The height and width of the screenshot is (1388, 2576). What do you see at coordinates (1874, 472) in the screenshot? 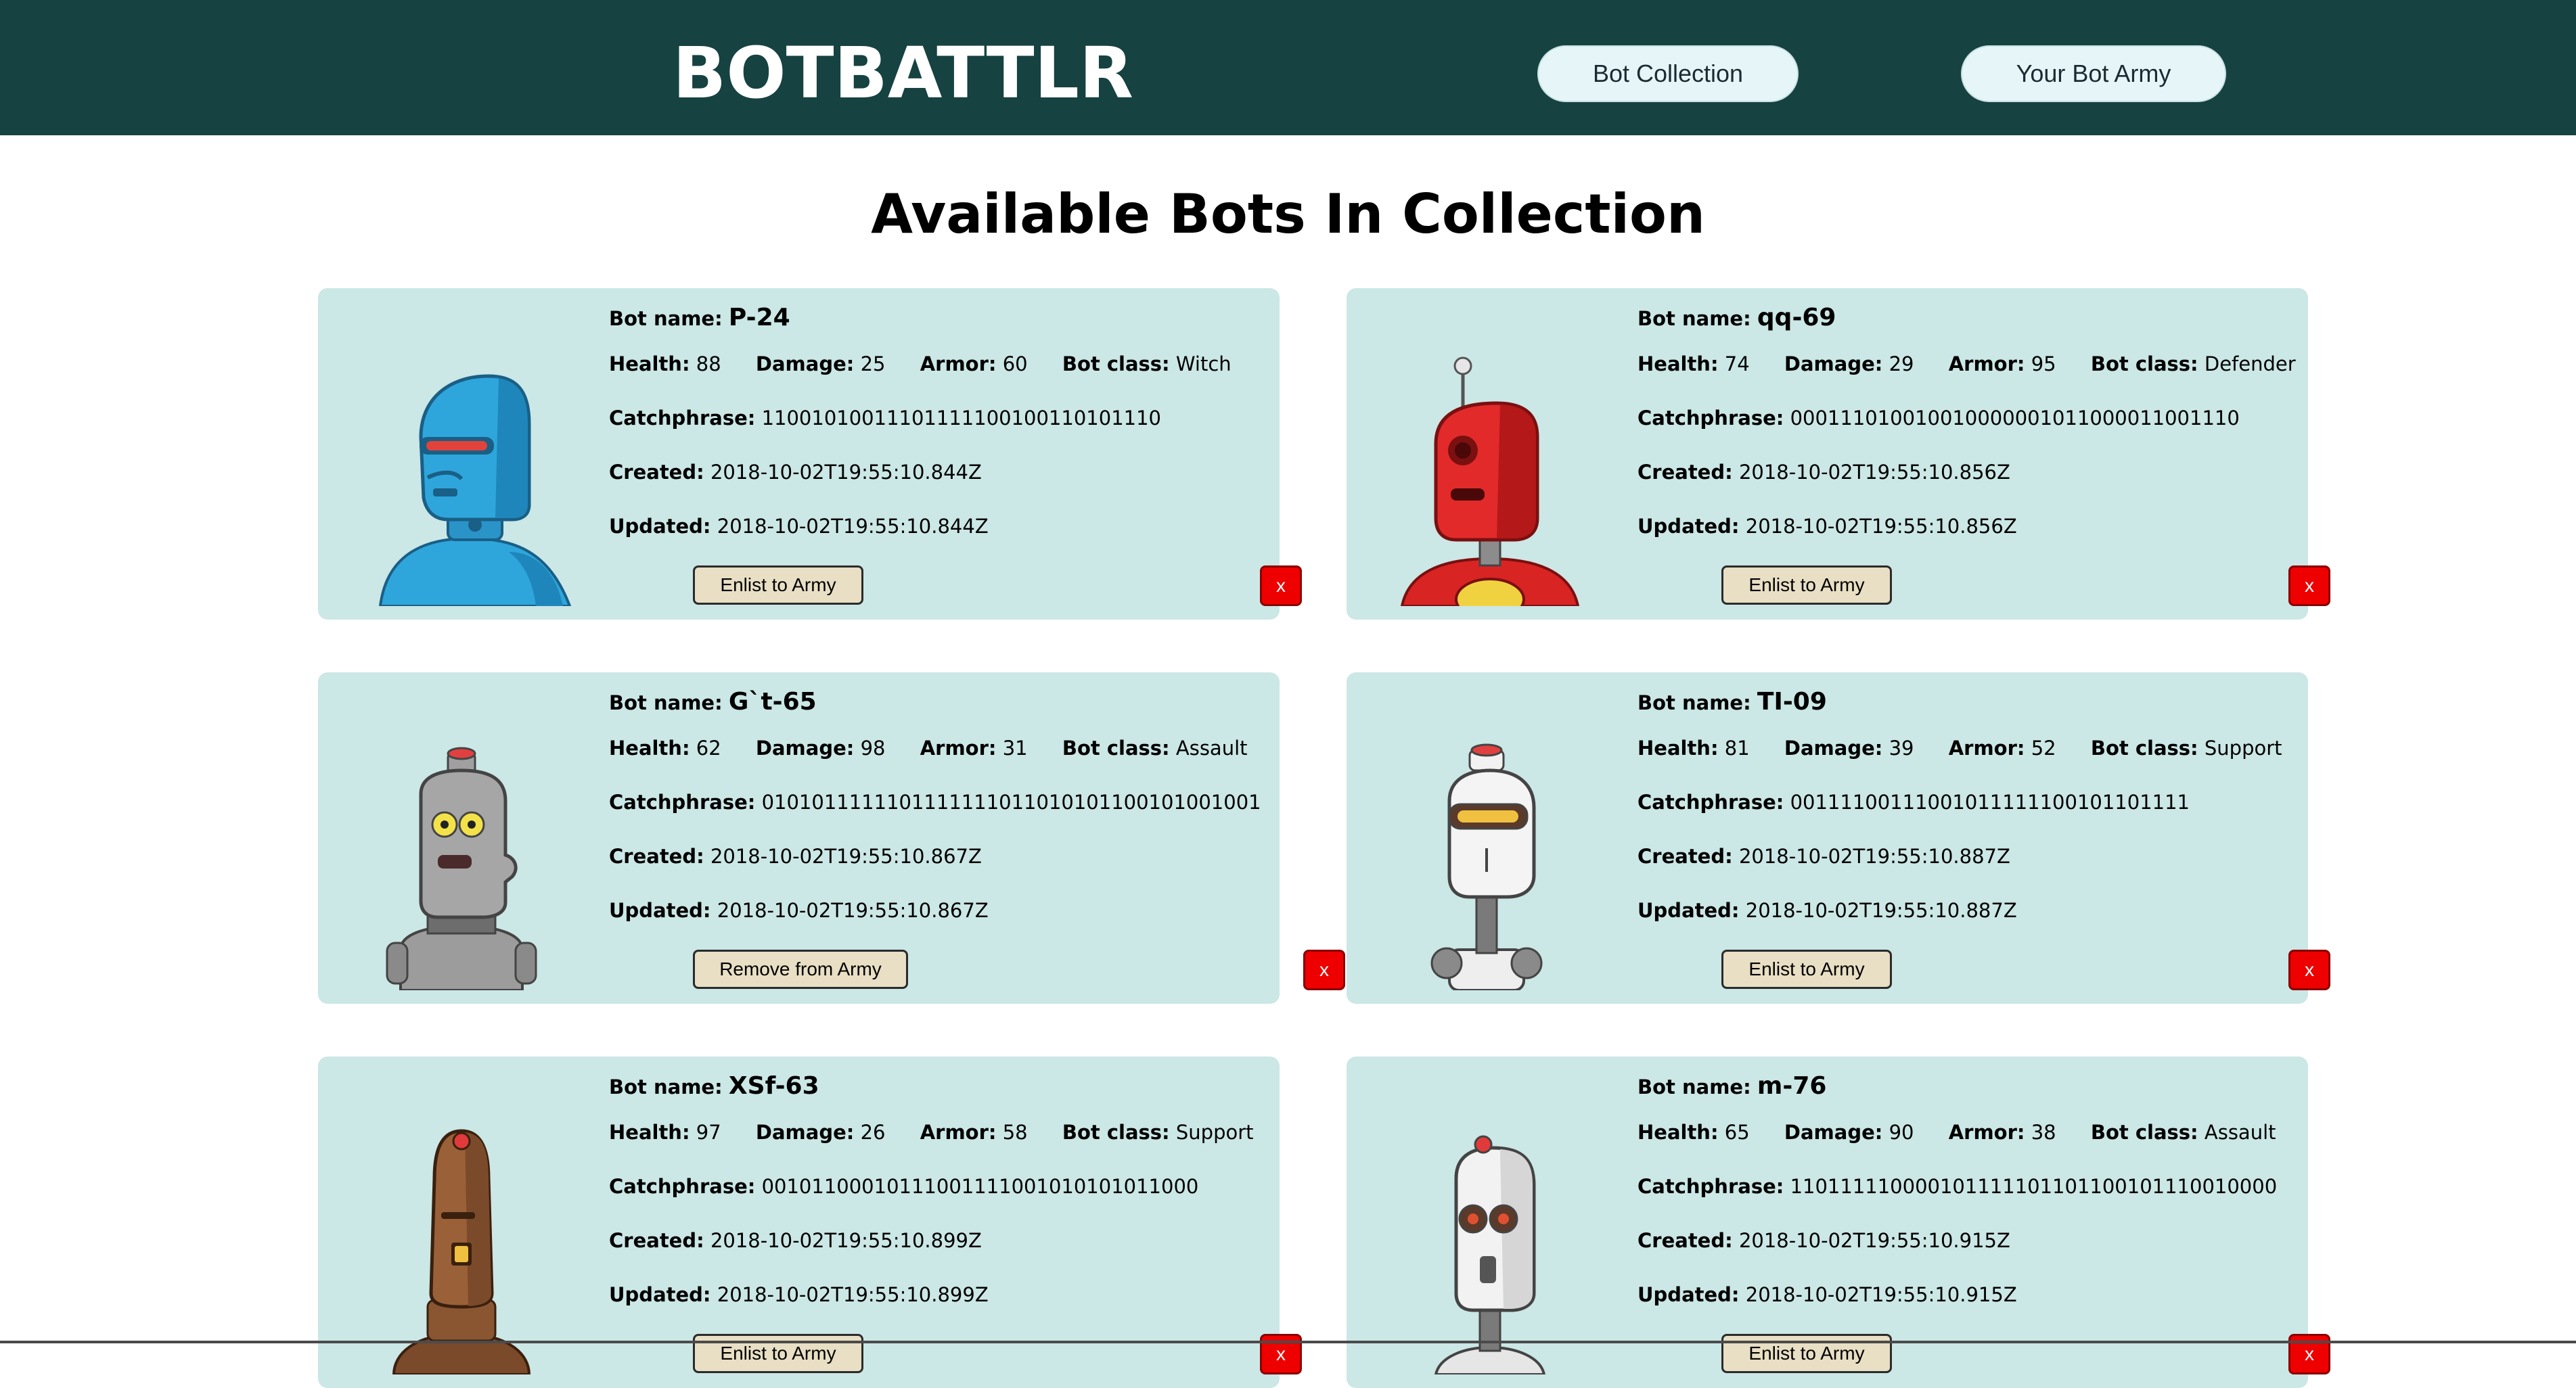
I see `created-value: 2018-10-02T19:55:10.856Z` at bounding box center [1874, 472].